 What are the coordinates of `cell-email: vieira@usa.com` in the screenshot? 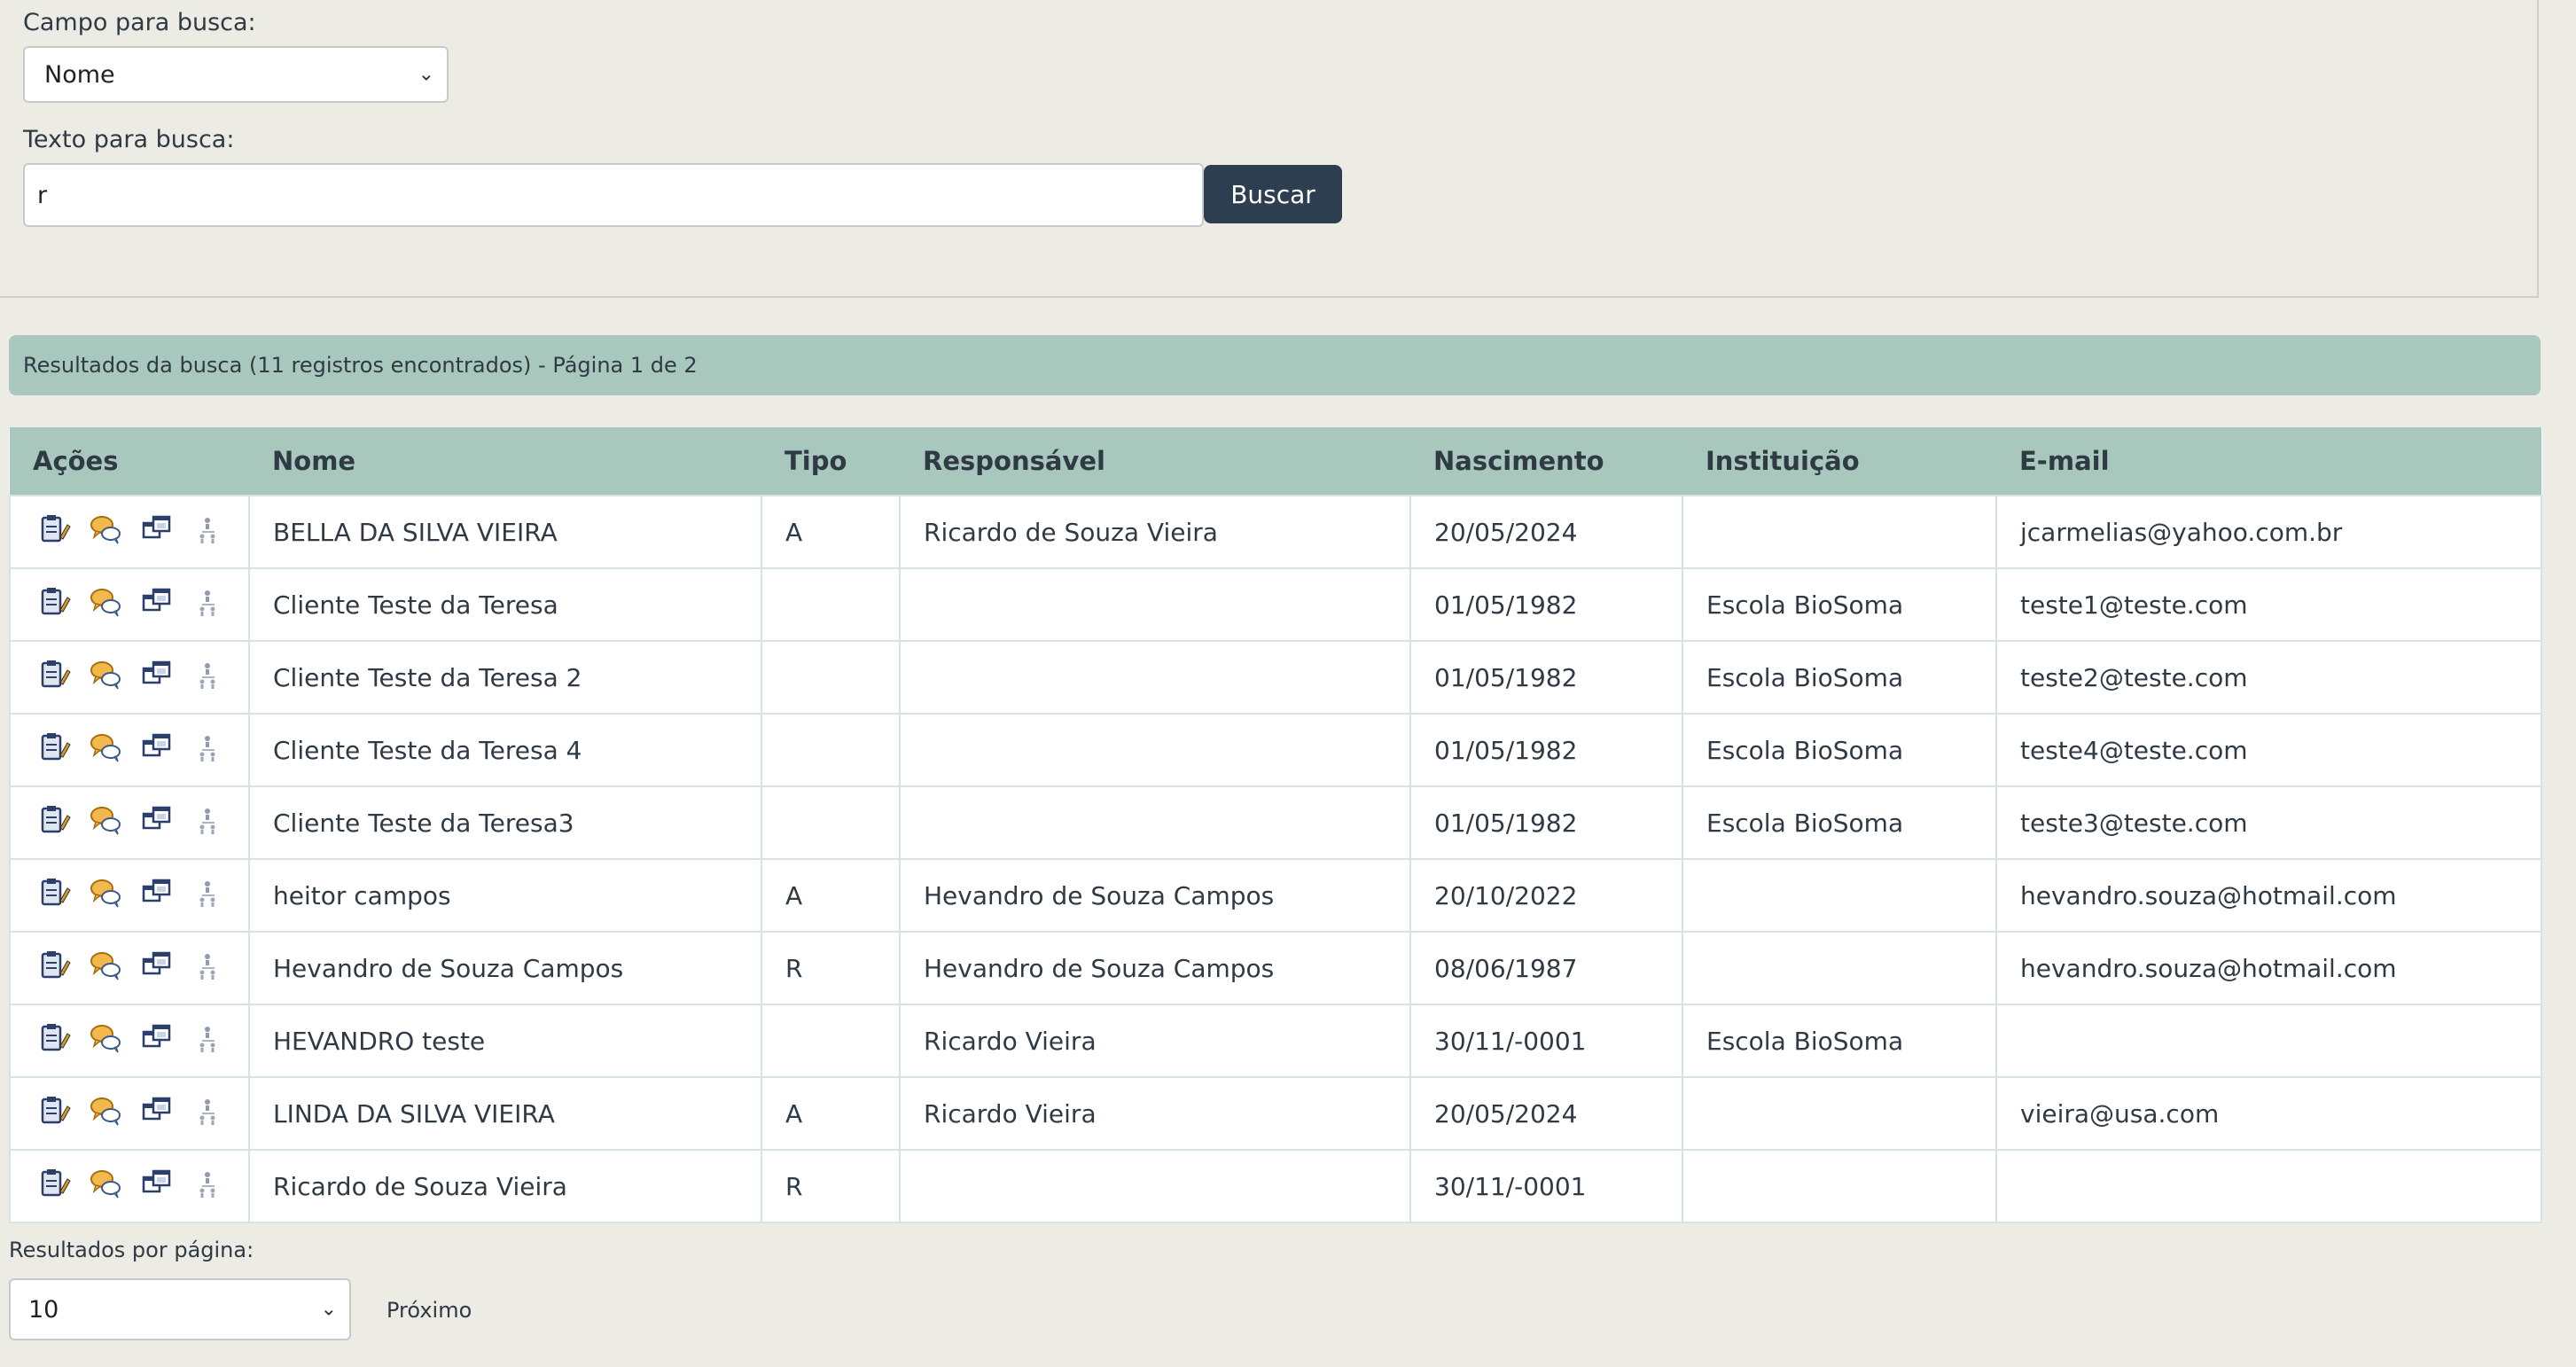 It's located at (2268, 1113).